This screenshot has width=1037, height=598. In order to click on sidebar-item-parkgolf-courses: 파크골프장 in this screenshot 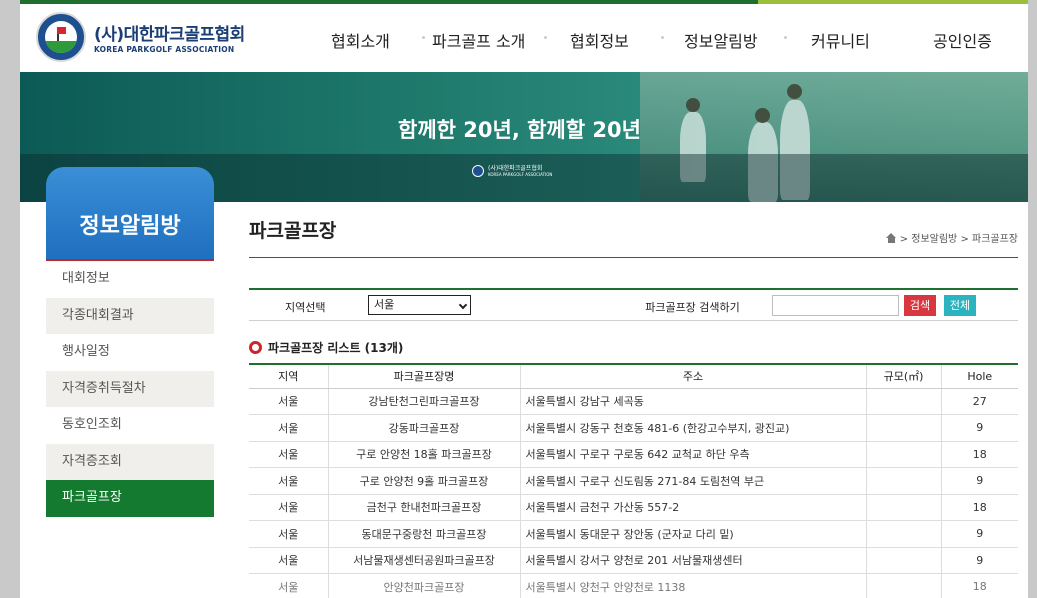, I will do `click(130, 498)`.